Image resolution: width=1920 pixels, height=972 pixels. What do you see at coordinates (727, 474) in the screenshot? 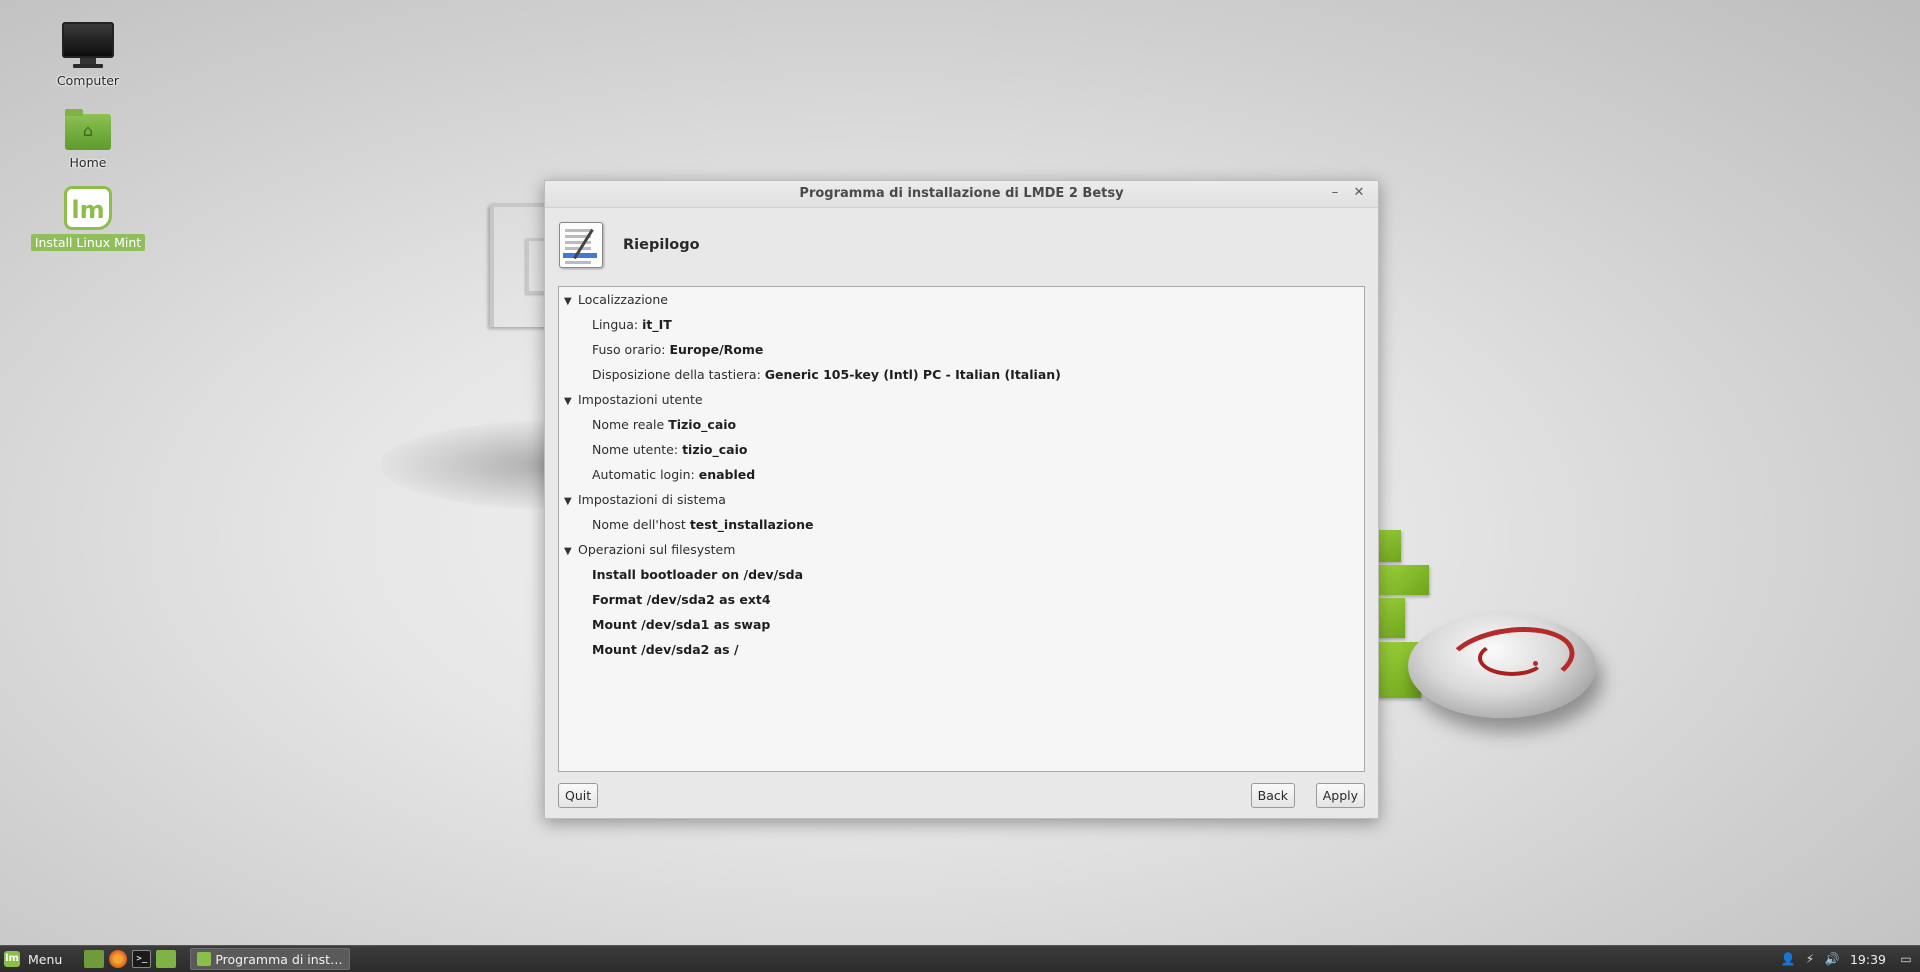
I see `tree-item-value: enabled` at bounding box center [727, 474].